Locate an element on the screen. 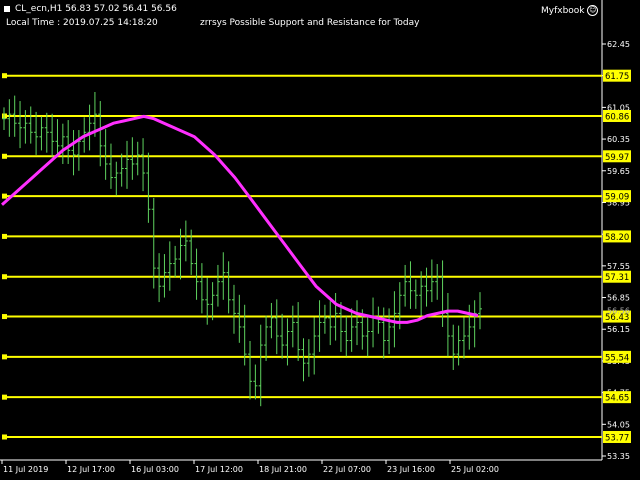 This screenshot has height=480, width=640. level-label: 53.77 is located at coordinates (617, 438).